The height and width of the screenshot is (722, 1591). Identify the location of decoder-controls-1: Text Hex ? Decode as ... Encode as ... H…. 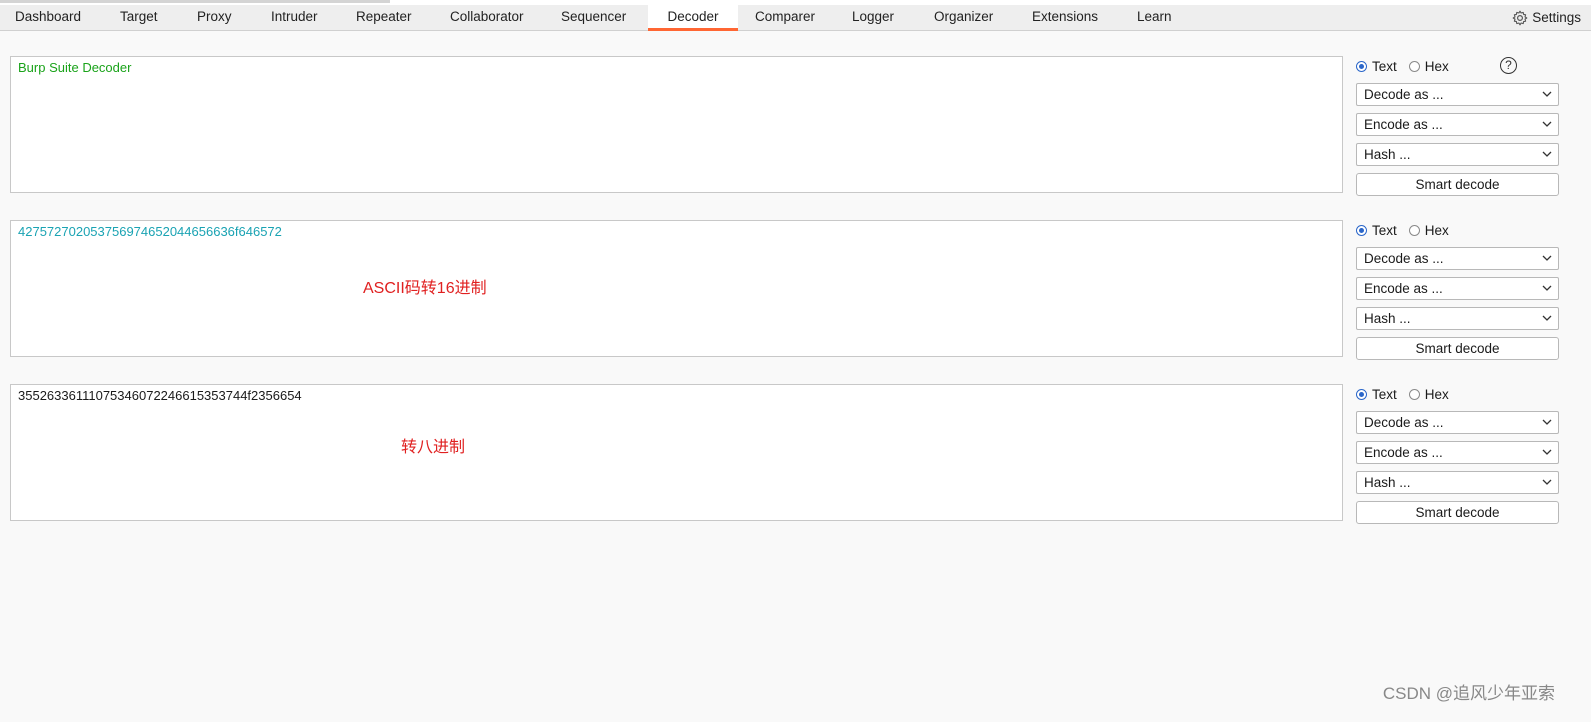
(1457, 126).